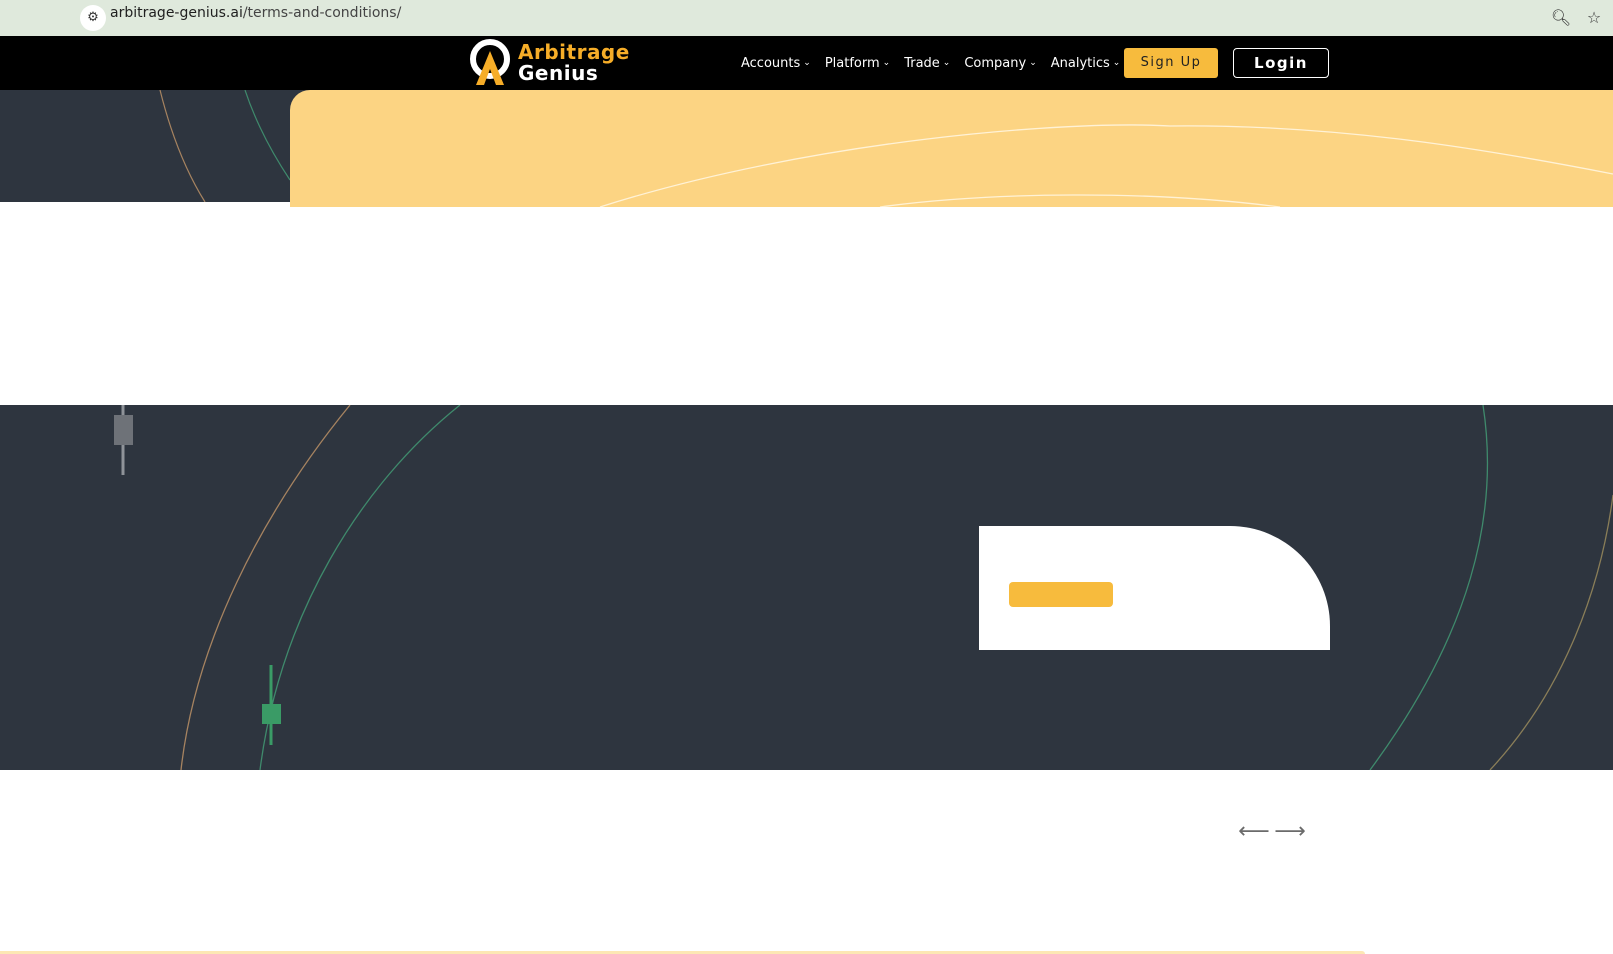 This screenshot has width=1613, height=954. Describe the element at coordinates (852, 63) in the screenshot. I see `nav-platform-label: Platform` at that location.